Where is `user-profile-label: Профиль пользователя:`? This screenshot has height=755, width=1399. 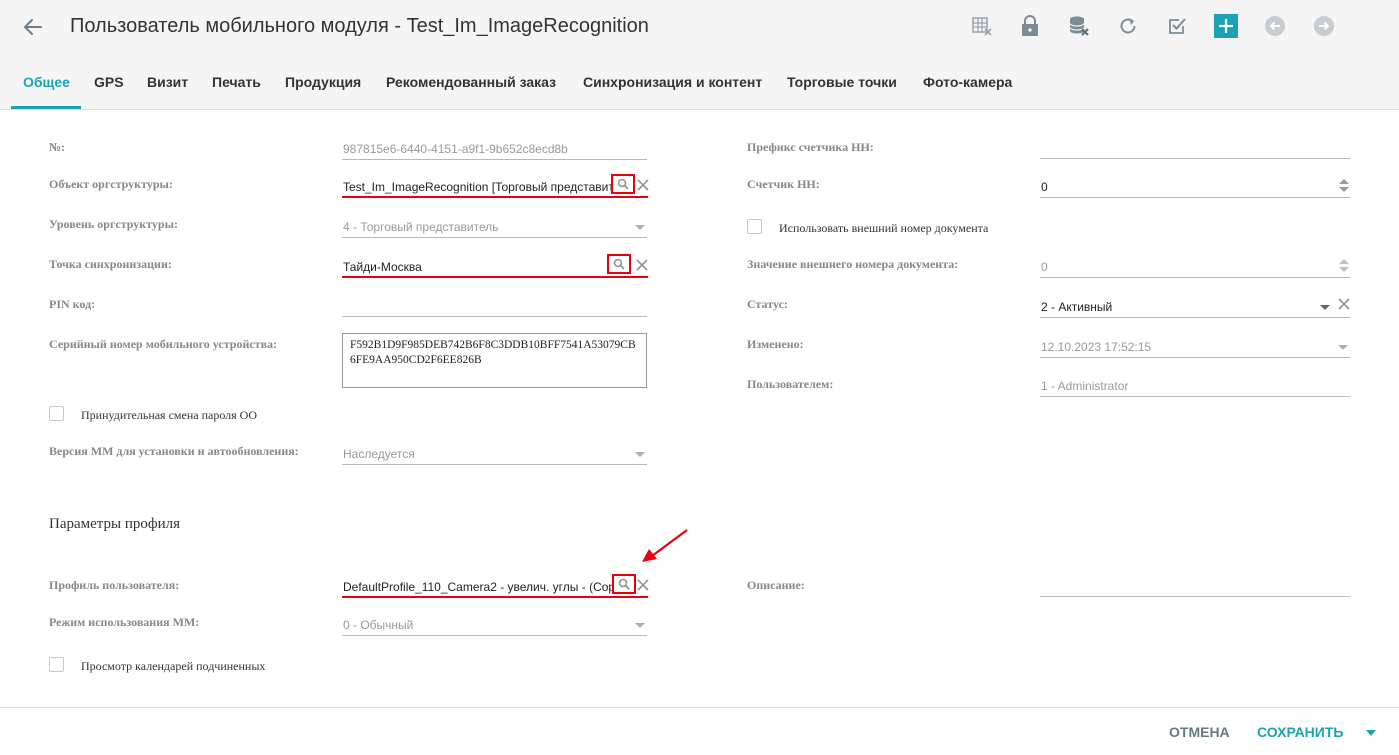
user-profile-label: Профиль пользователя: is located at coordinates (114, 585).